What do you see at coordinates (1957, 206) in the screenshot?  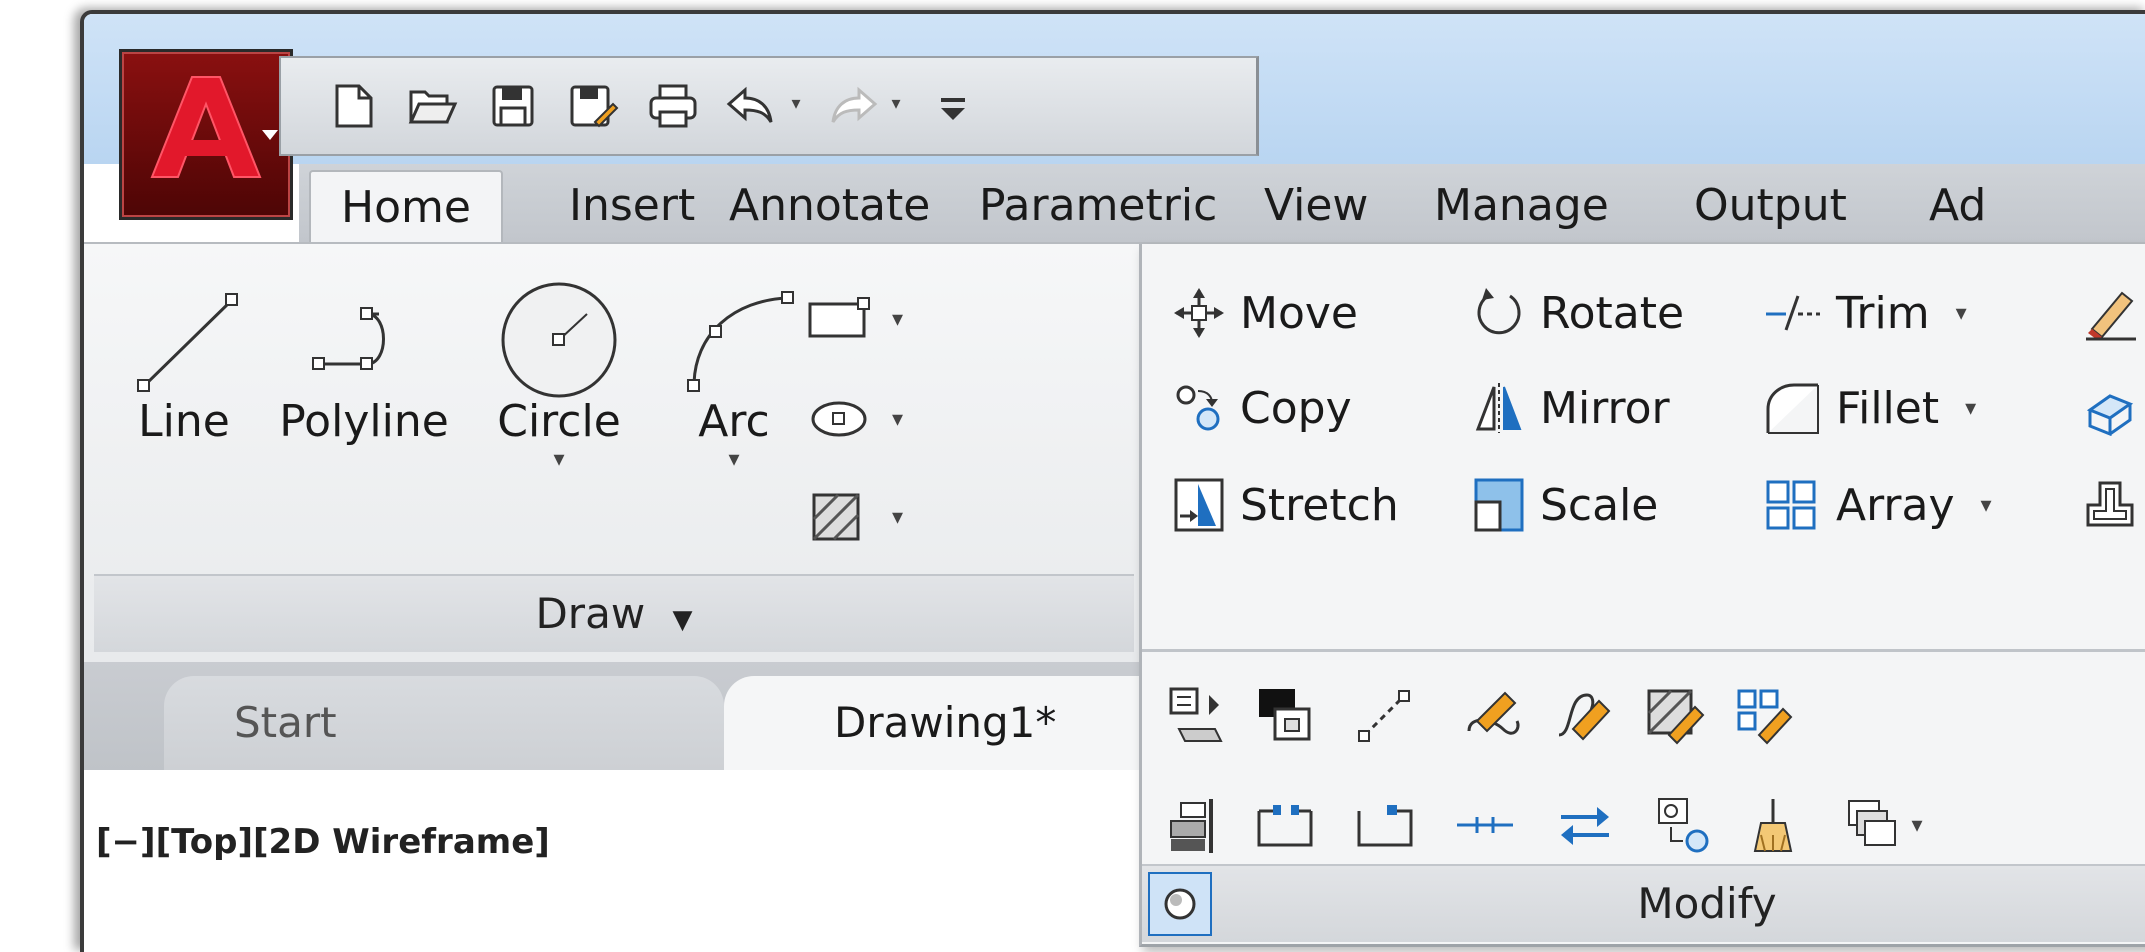 I see `tab-add-ins: Ad` at bounding box center [1957, 206].